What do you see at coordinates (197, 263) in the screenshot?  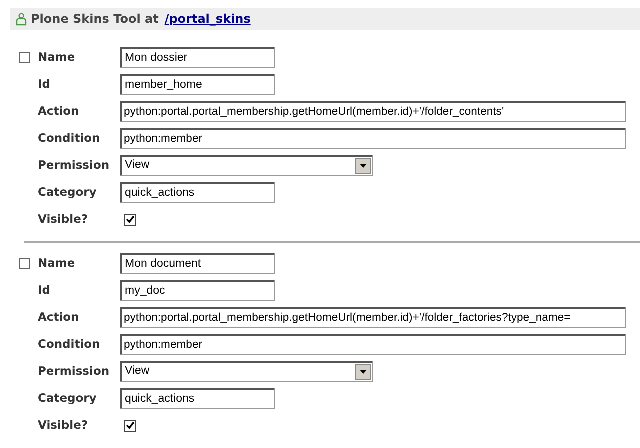 I see `input-field: Mon document` at bounding box center [197, 263].